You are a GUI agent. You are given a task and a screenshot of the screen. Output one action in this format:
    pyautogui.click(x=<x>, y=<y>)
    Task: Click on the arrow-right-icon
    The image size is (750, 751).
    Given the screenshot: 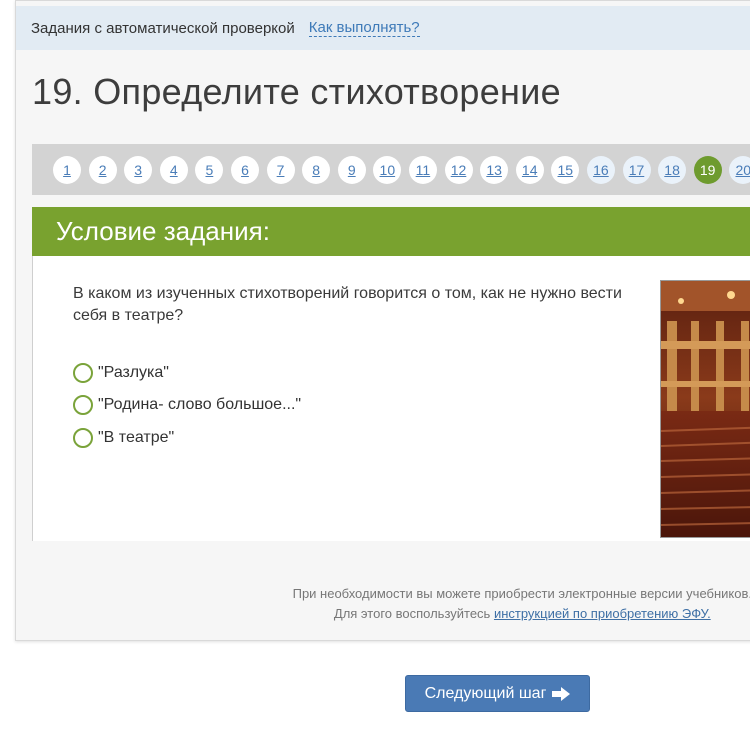 What is the action you would take?
    pyautogui.click(x=561, y=693)
    